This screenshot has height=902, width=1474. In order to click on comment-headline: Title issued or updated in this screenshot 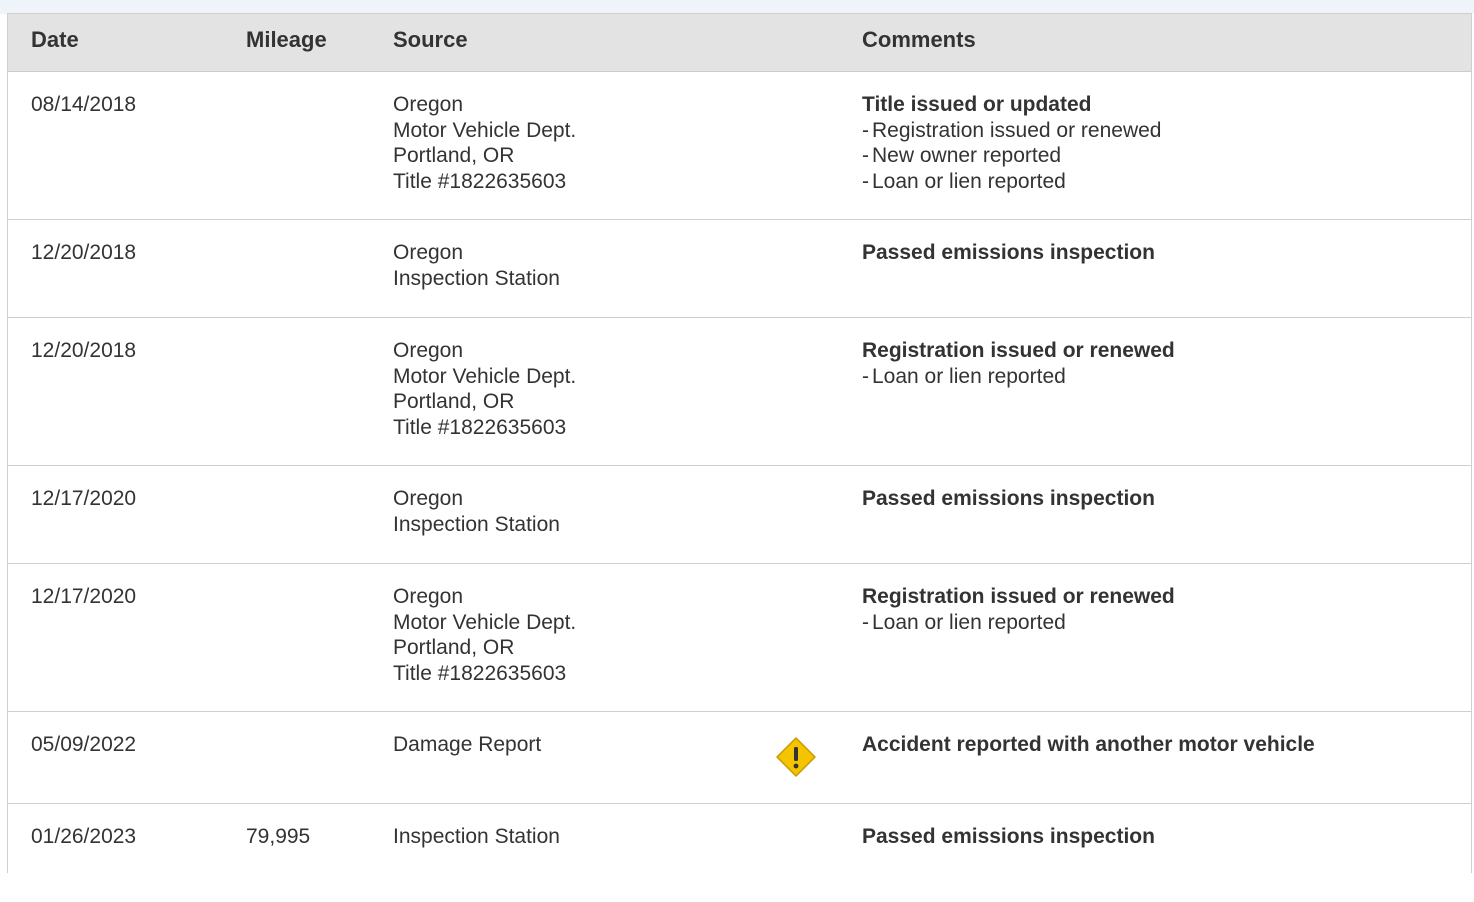, I will do `click(977, 104)`.